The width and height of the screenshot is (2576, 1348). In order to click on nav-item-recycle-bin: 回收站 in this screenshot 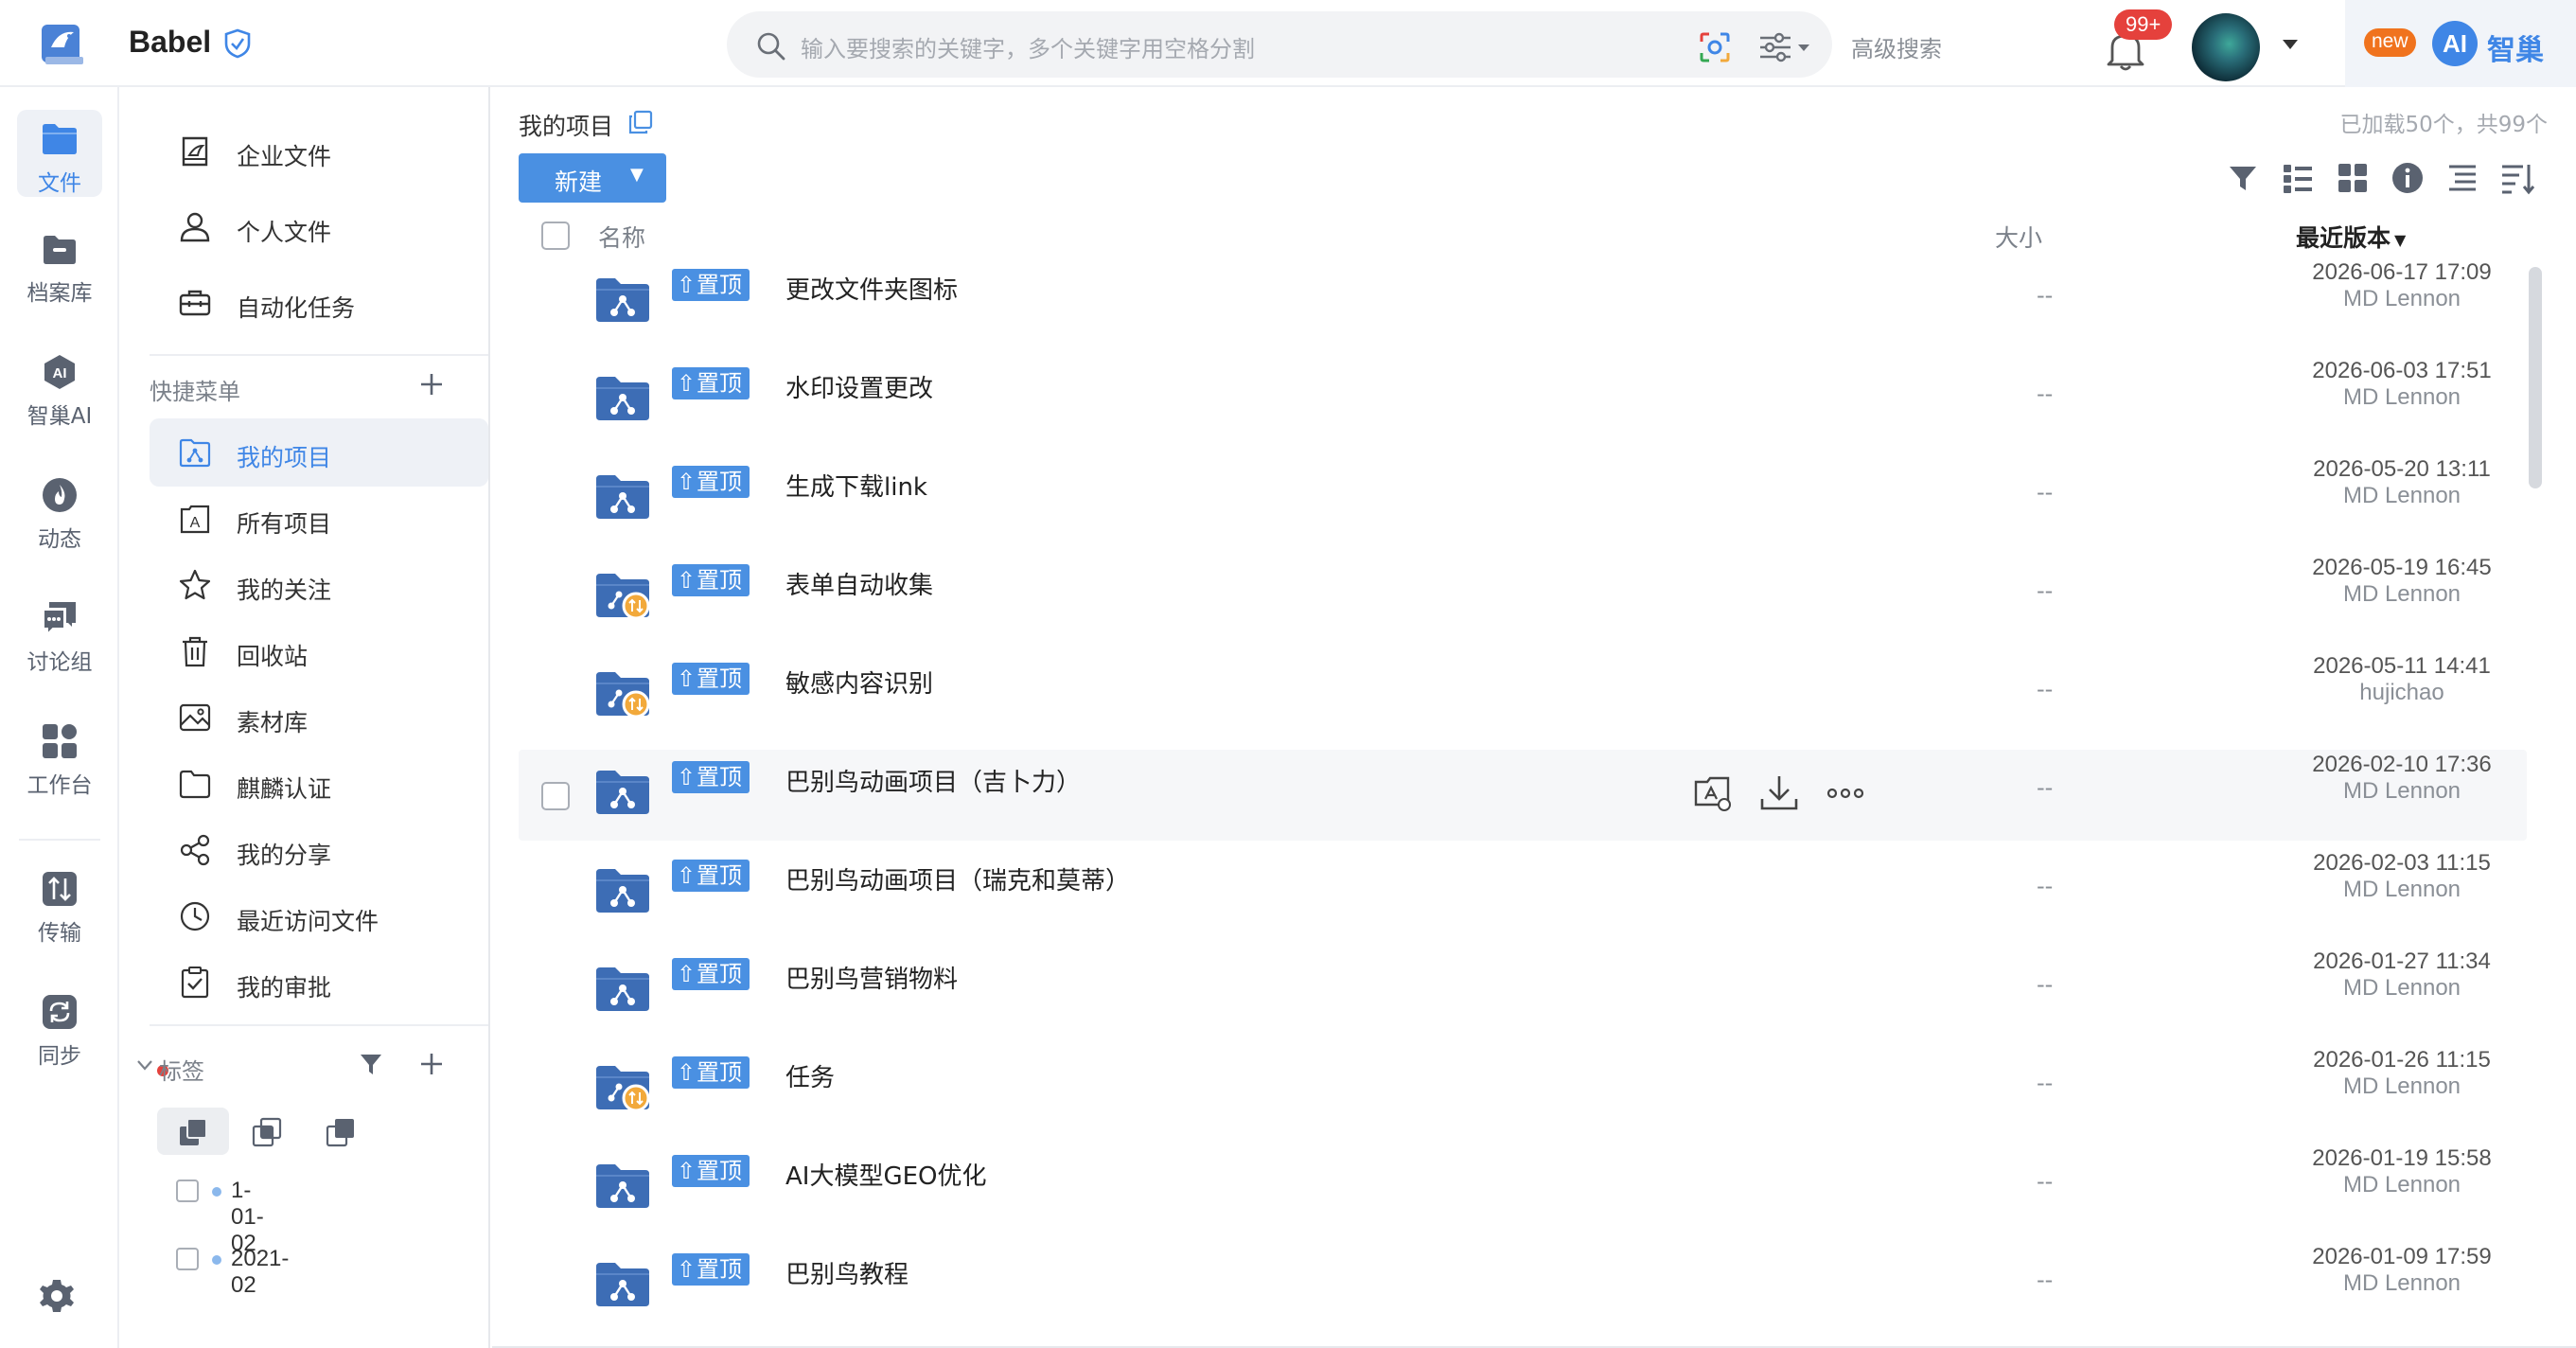, I will do `click(319, 651)`.